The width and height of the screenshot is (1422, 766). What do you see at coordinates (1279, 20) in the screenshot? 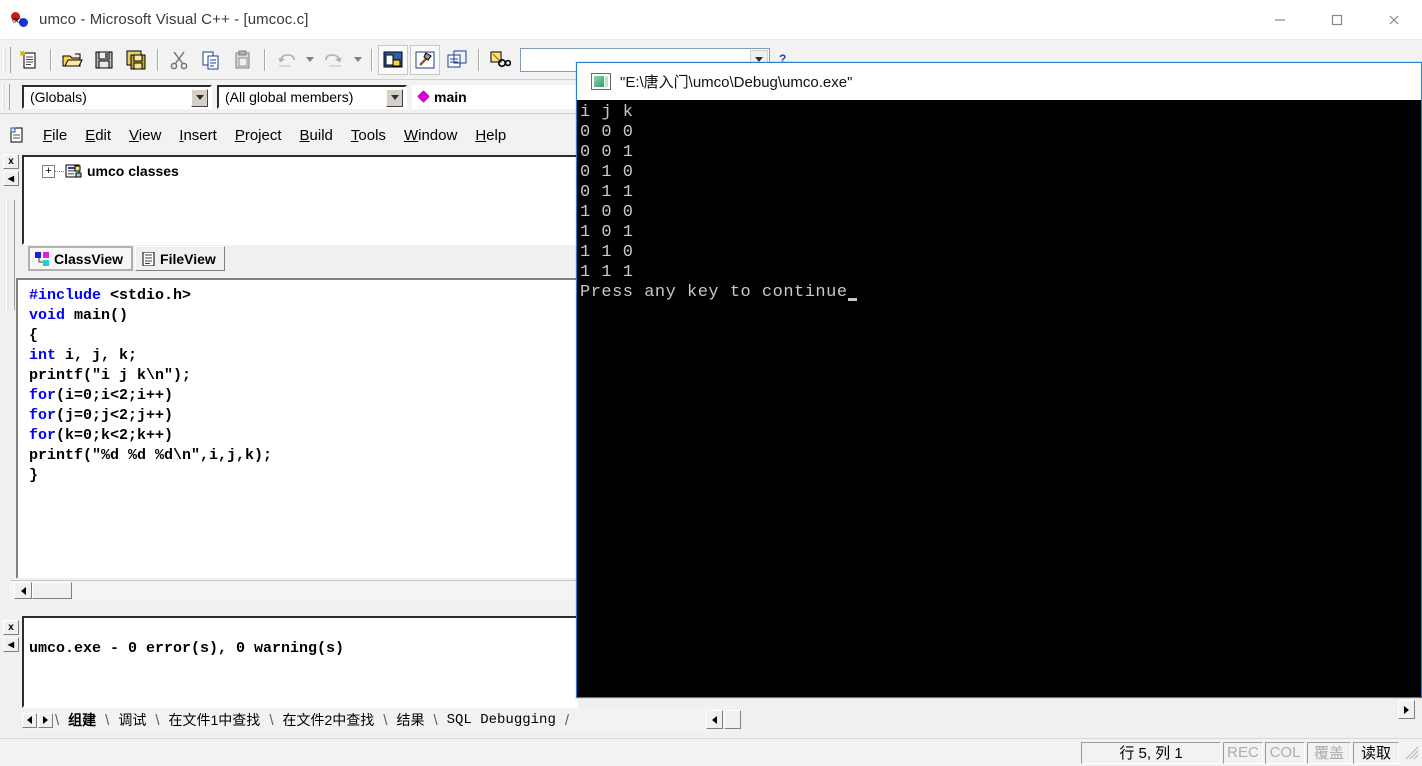
I see `minimize-button` at bounding box center [1279, 20].